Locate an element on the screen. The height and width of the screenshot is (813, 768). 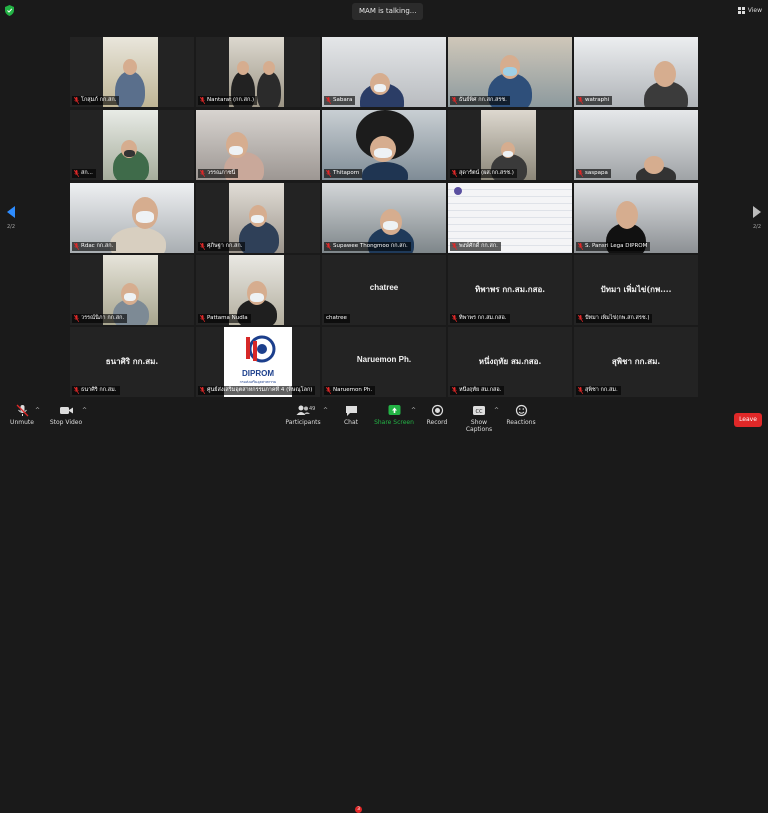
participant-tile: ธนาศิริ กก.สม. ธนาศิริ กก.สม. is located at coordinates (132, 362).